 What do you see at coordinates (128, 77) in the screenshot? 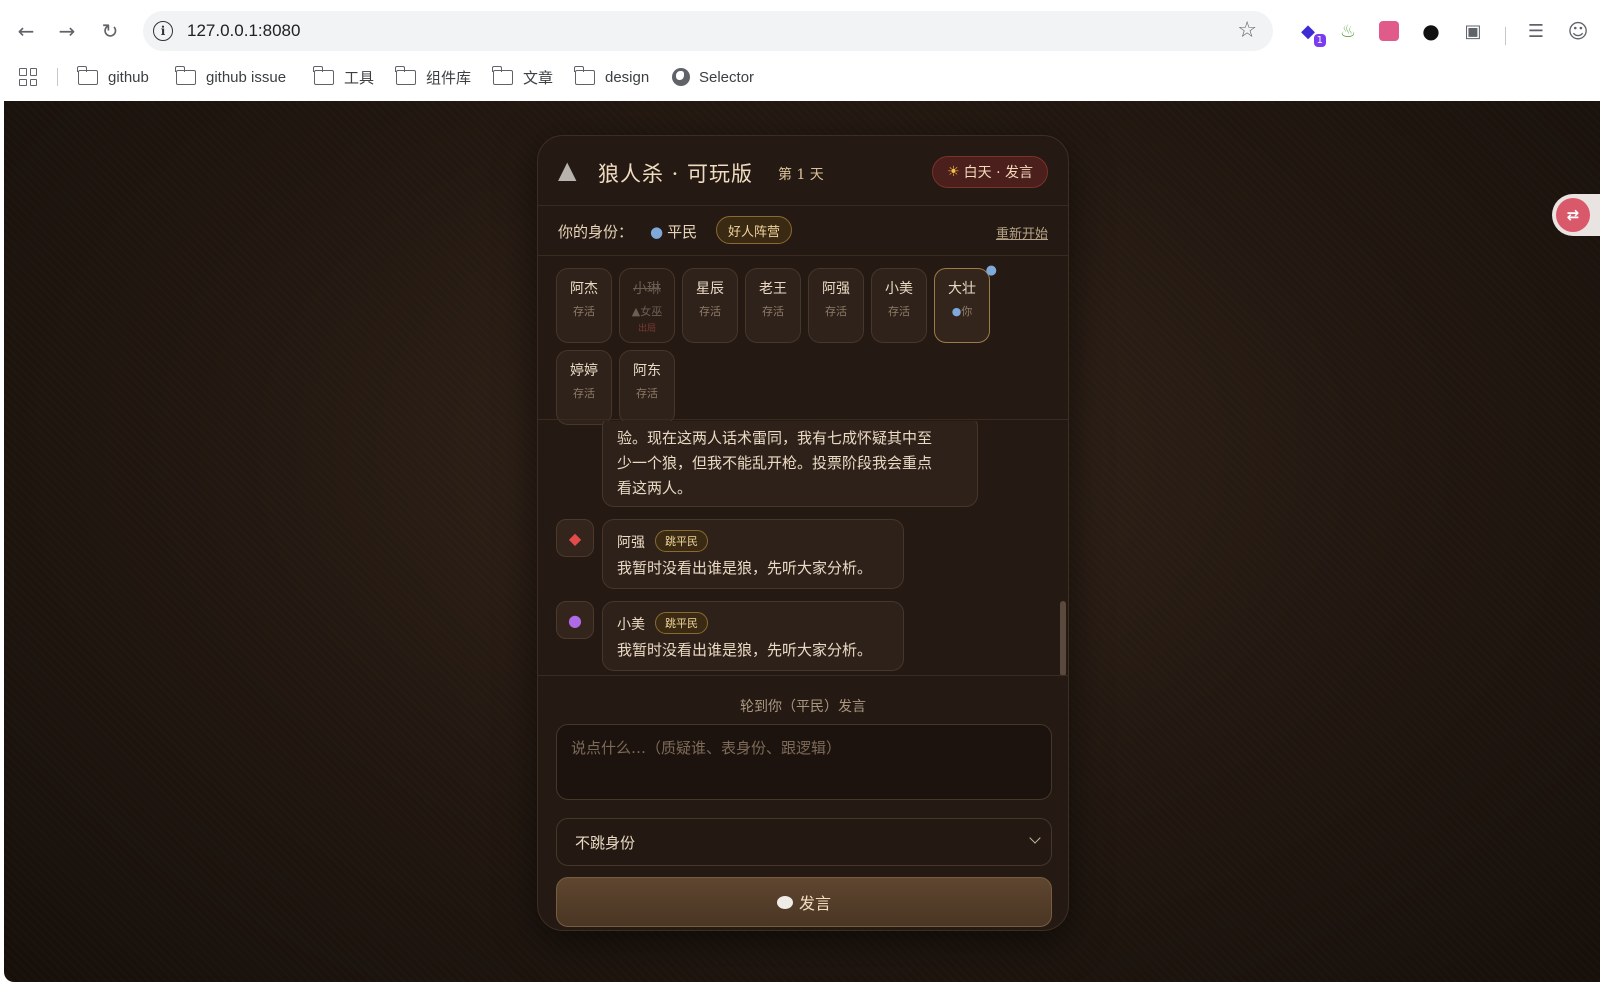
I see `bookmark-label: github` at bounding box center [128, 77].